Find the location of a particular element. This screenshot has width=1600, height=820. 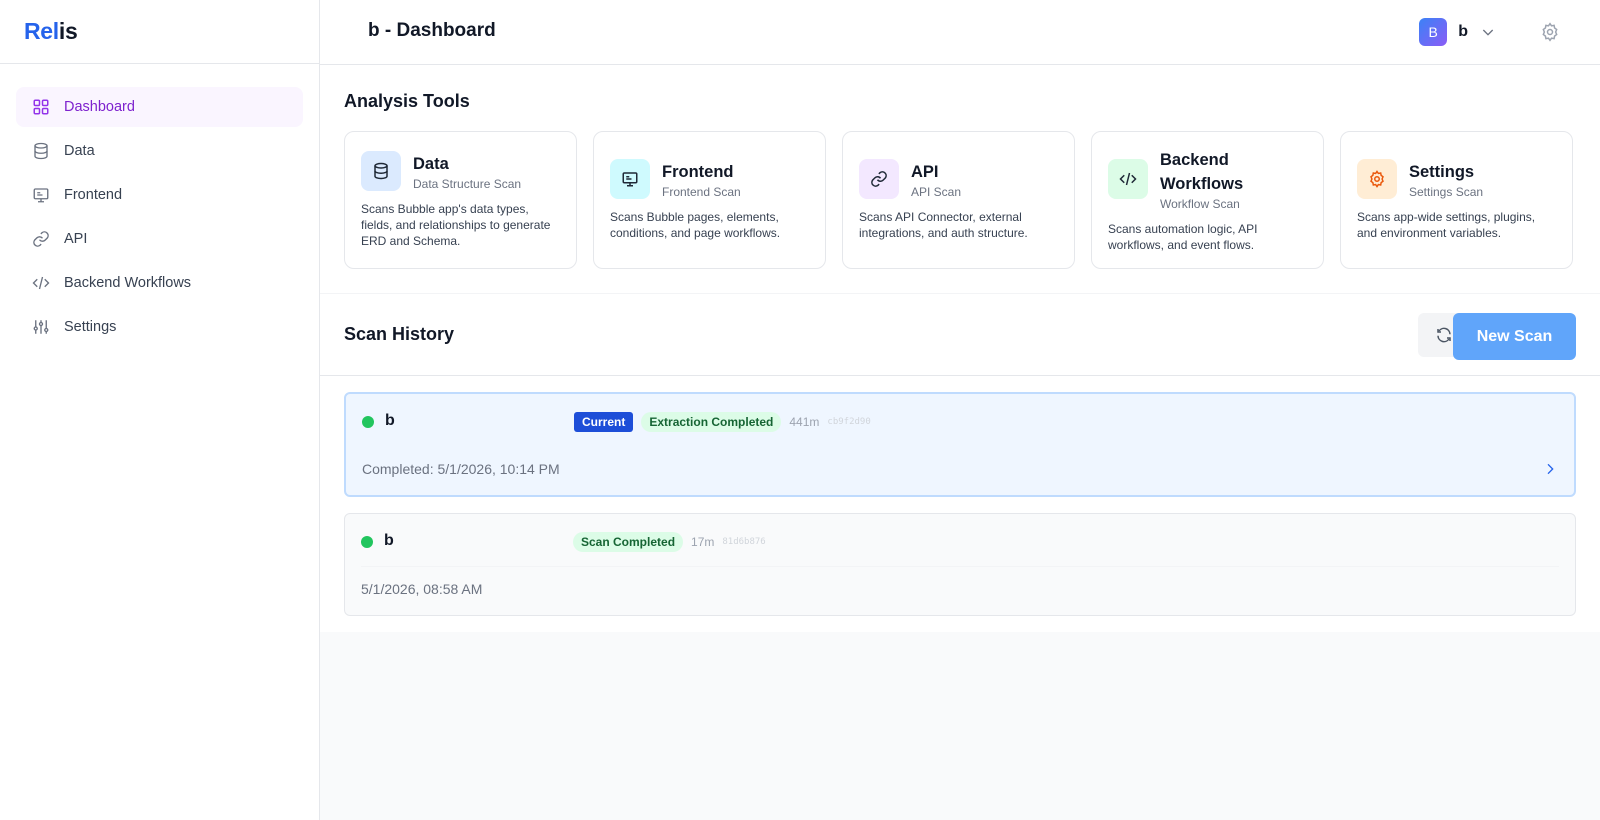

row-divider is located at coordinates (960, 566).